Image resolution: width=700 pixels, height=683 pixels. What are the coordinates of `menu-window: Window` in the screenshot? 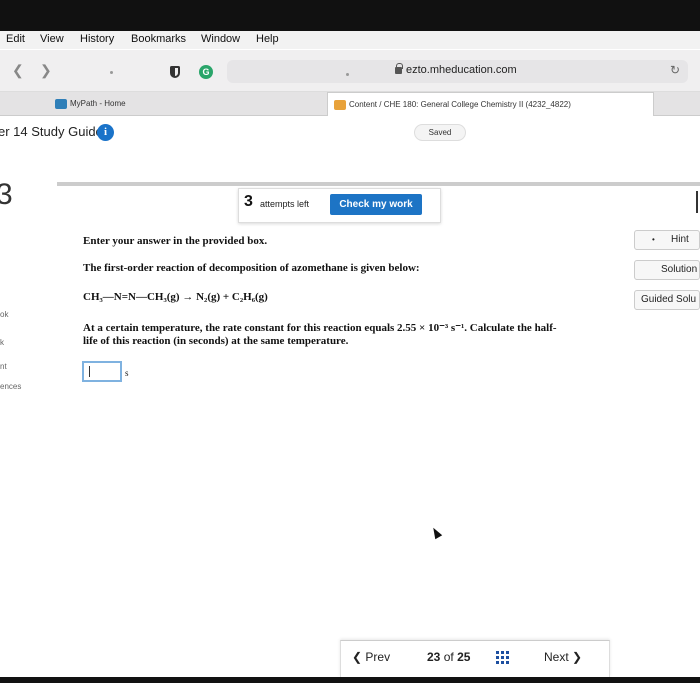 It's located at (220, 39).